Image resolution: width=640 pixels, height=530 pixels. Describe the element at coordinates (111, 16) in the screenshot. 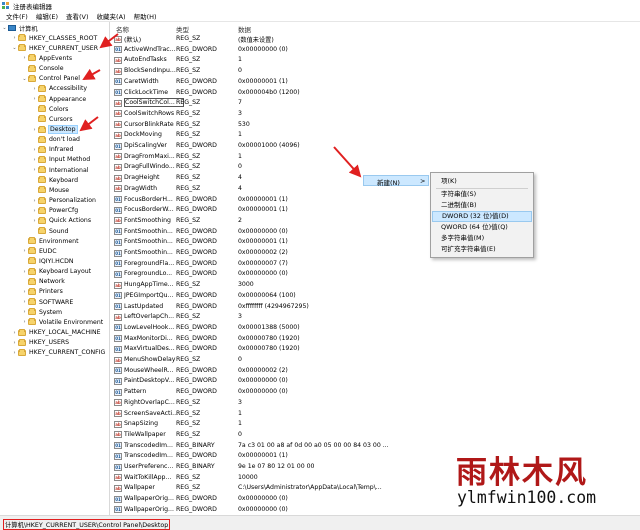

I see `menu-favorites: 收藏夹(A)` at that location.